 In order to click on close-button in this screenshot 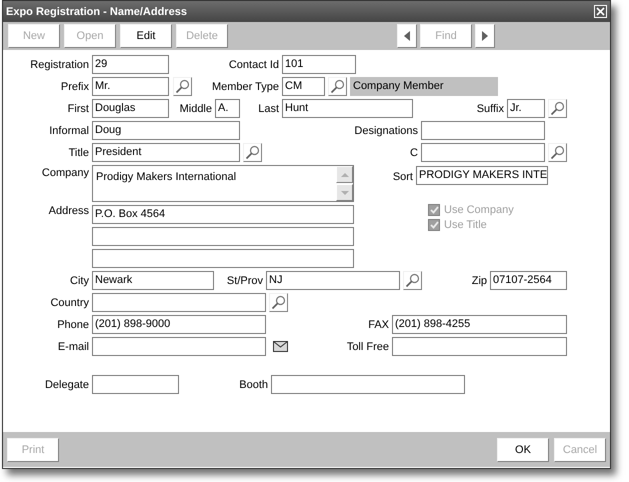, I will do `click(600, 11)`.